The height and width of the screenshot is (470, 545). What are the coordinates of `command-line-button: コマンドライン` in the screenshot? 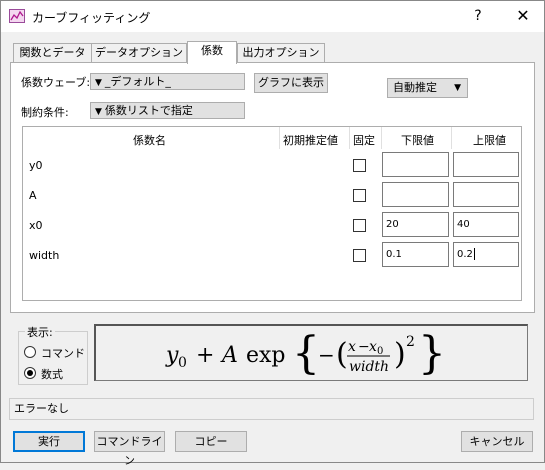 It's located at (129, 449).